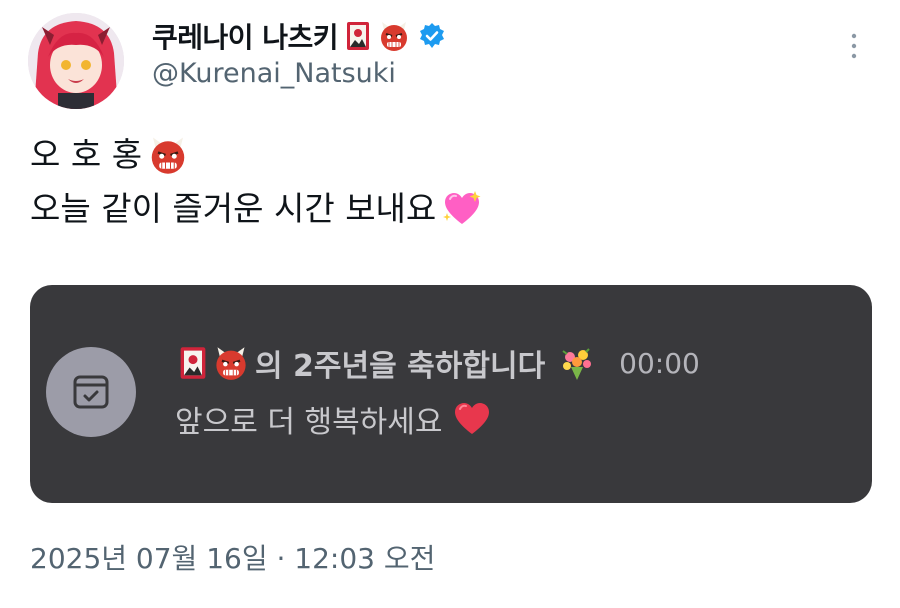  What do you see at coordinates (577, 363) in the screenshot?
I see `bouquet-icon` at bounding box center [577, 363].